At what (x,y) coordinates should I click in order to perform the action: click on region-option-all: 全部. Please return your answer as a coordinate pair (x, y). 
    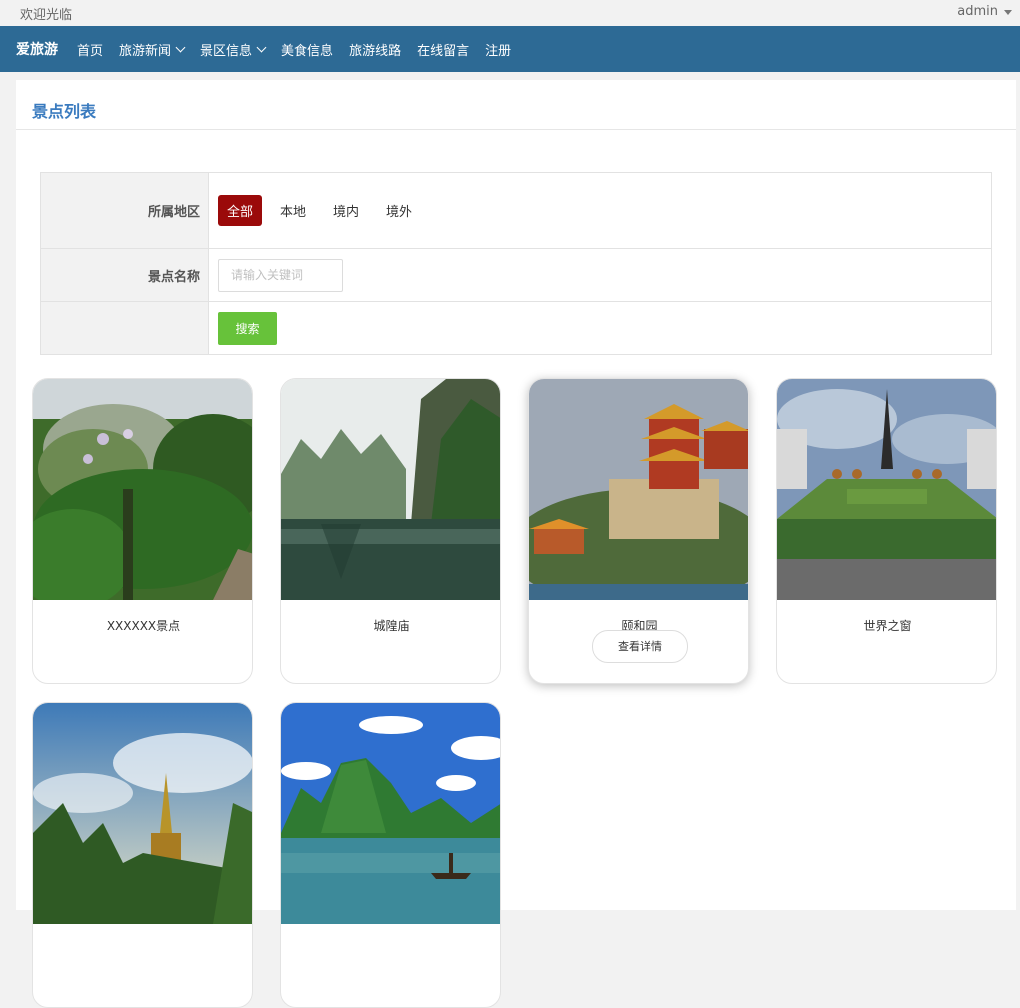
    Looking at the image, I should click on (240, 210).